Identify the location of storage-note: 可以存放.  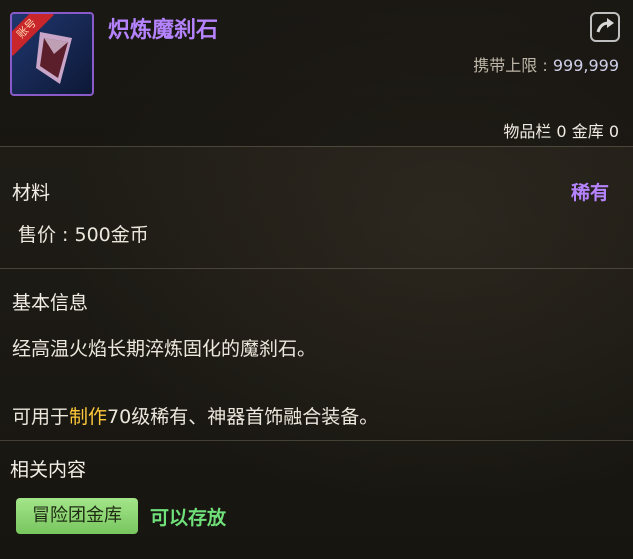
(188, 518).